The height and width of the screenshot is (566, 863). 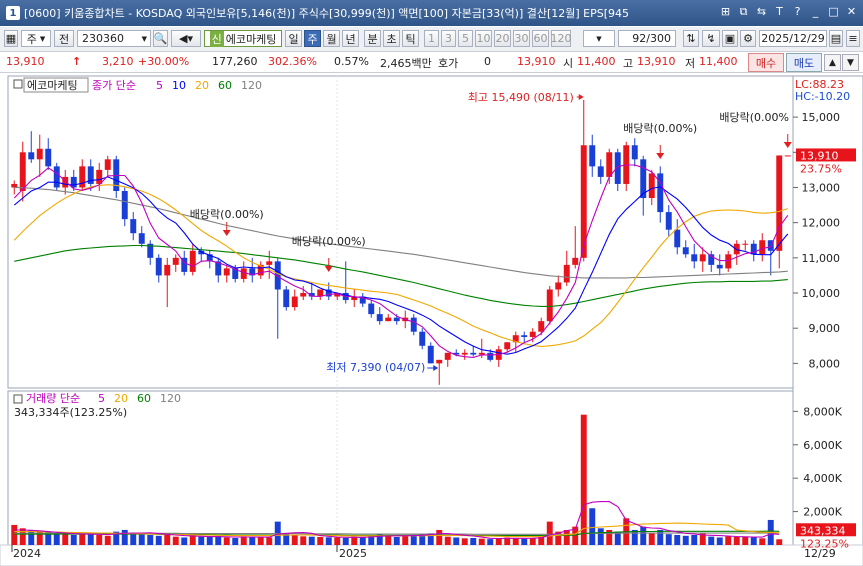 I want to click on x-axis-label-2024: 2024, so click(x=27, y=553).